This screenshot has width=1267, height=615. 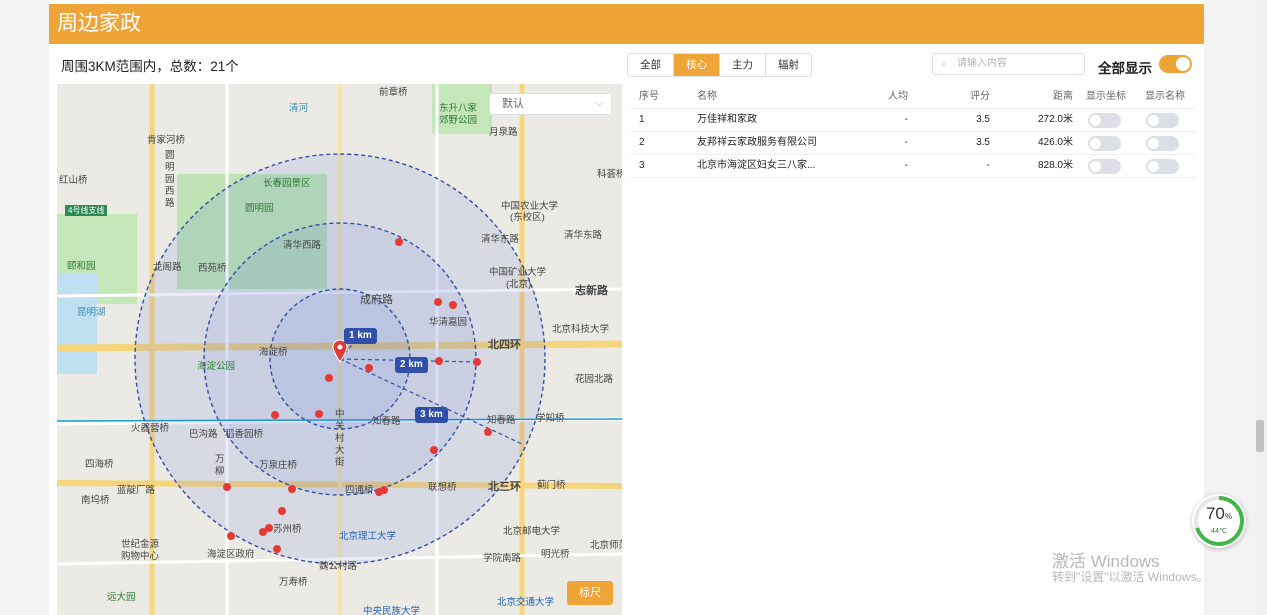 I want to click on map-label: 圆明园西路, so click(x=170, y=179).